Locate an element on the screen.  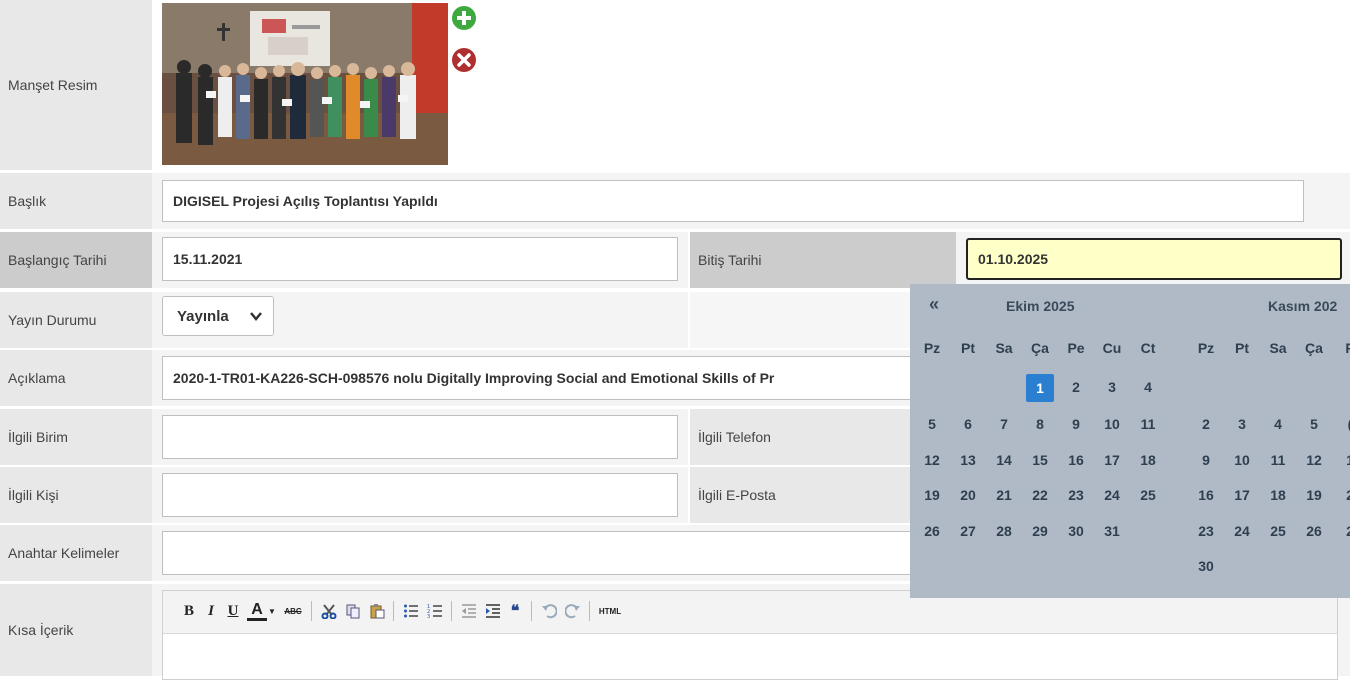
datepicker-day: 29 is located at coordinates (1040, 531).